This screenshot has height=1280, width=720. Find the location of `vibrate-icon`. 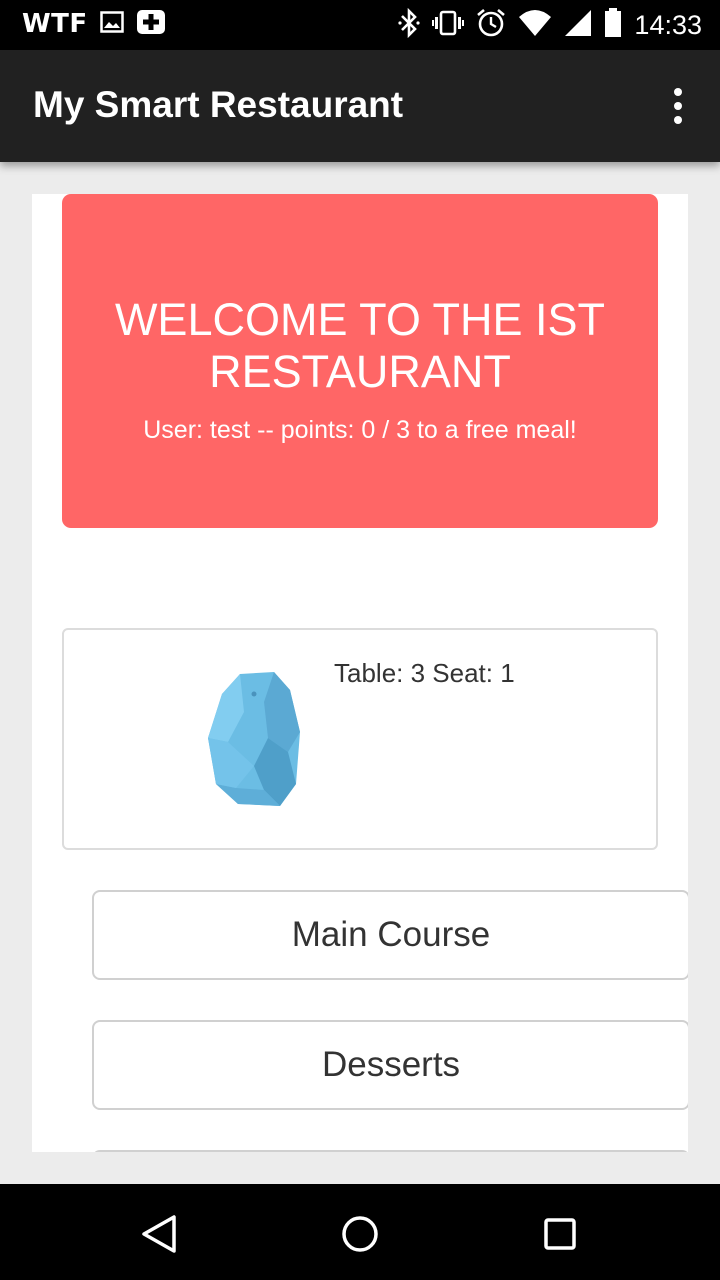

vibrate-icon is located at coordinates (448, 25).